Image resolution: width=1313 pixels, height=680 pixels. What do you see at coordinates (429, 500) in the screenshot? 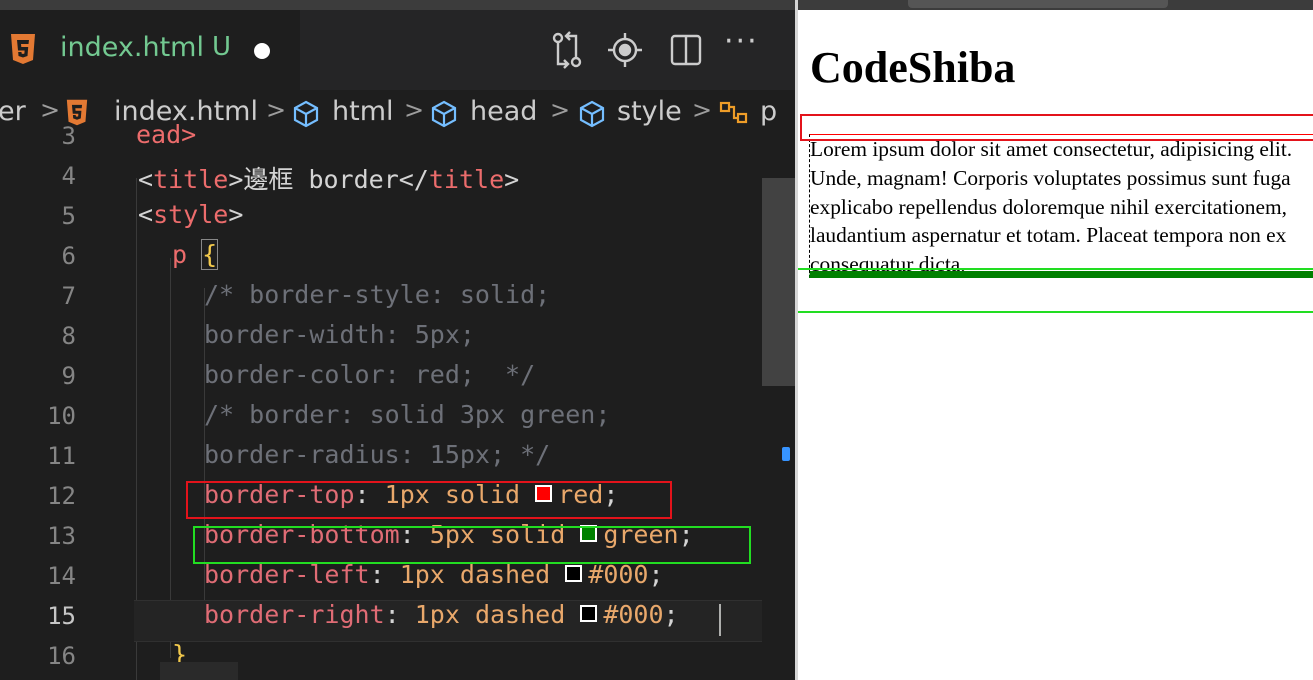
I see `annotation-box-border-top` at bounding box center [429, 500].